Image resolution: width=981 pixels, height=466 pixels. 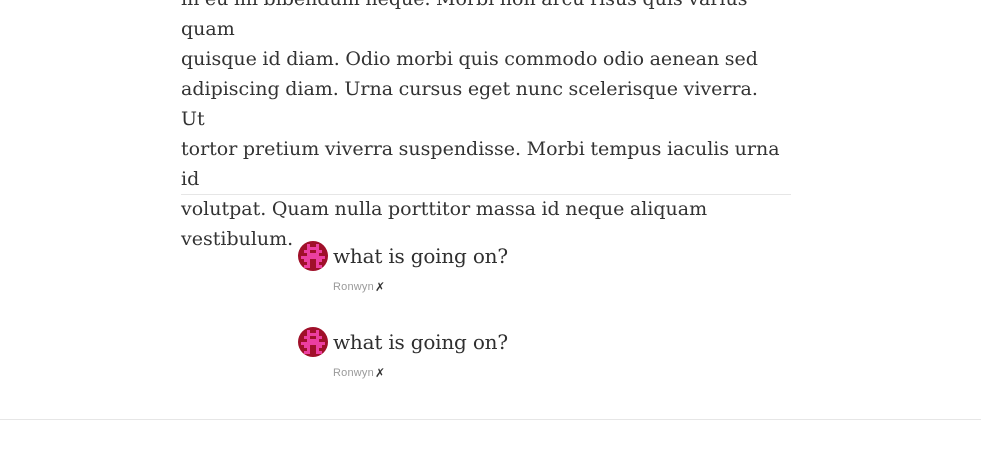 I want to click on article-divider, so click(x=486, y=194).